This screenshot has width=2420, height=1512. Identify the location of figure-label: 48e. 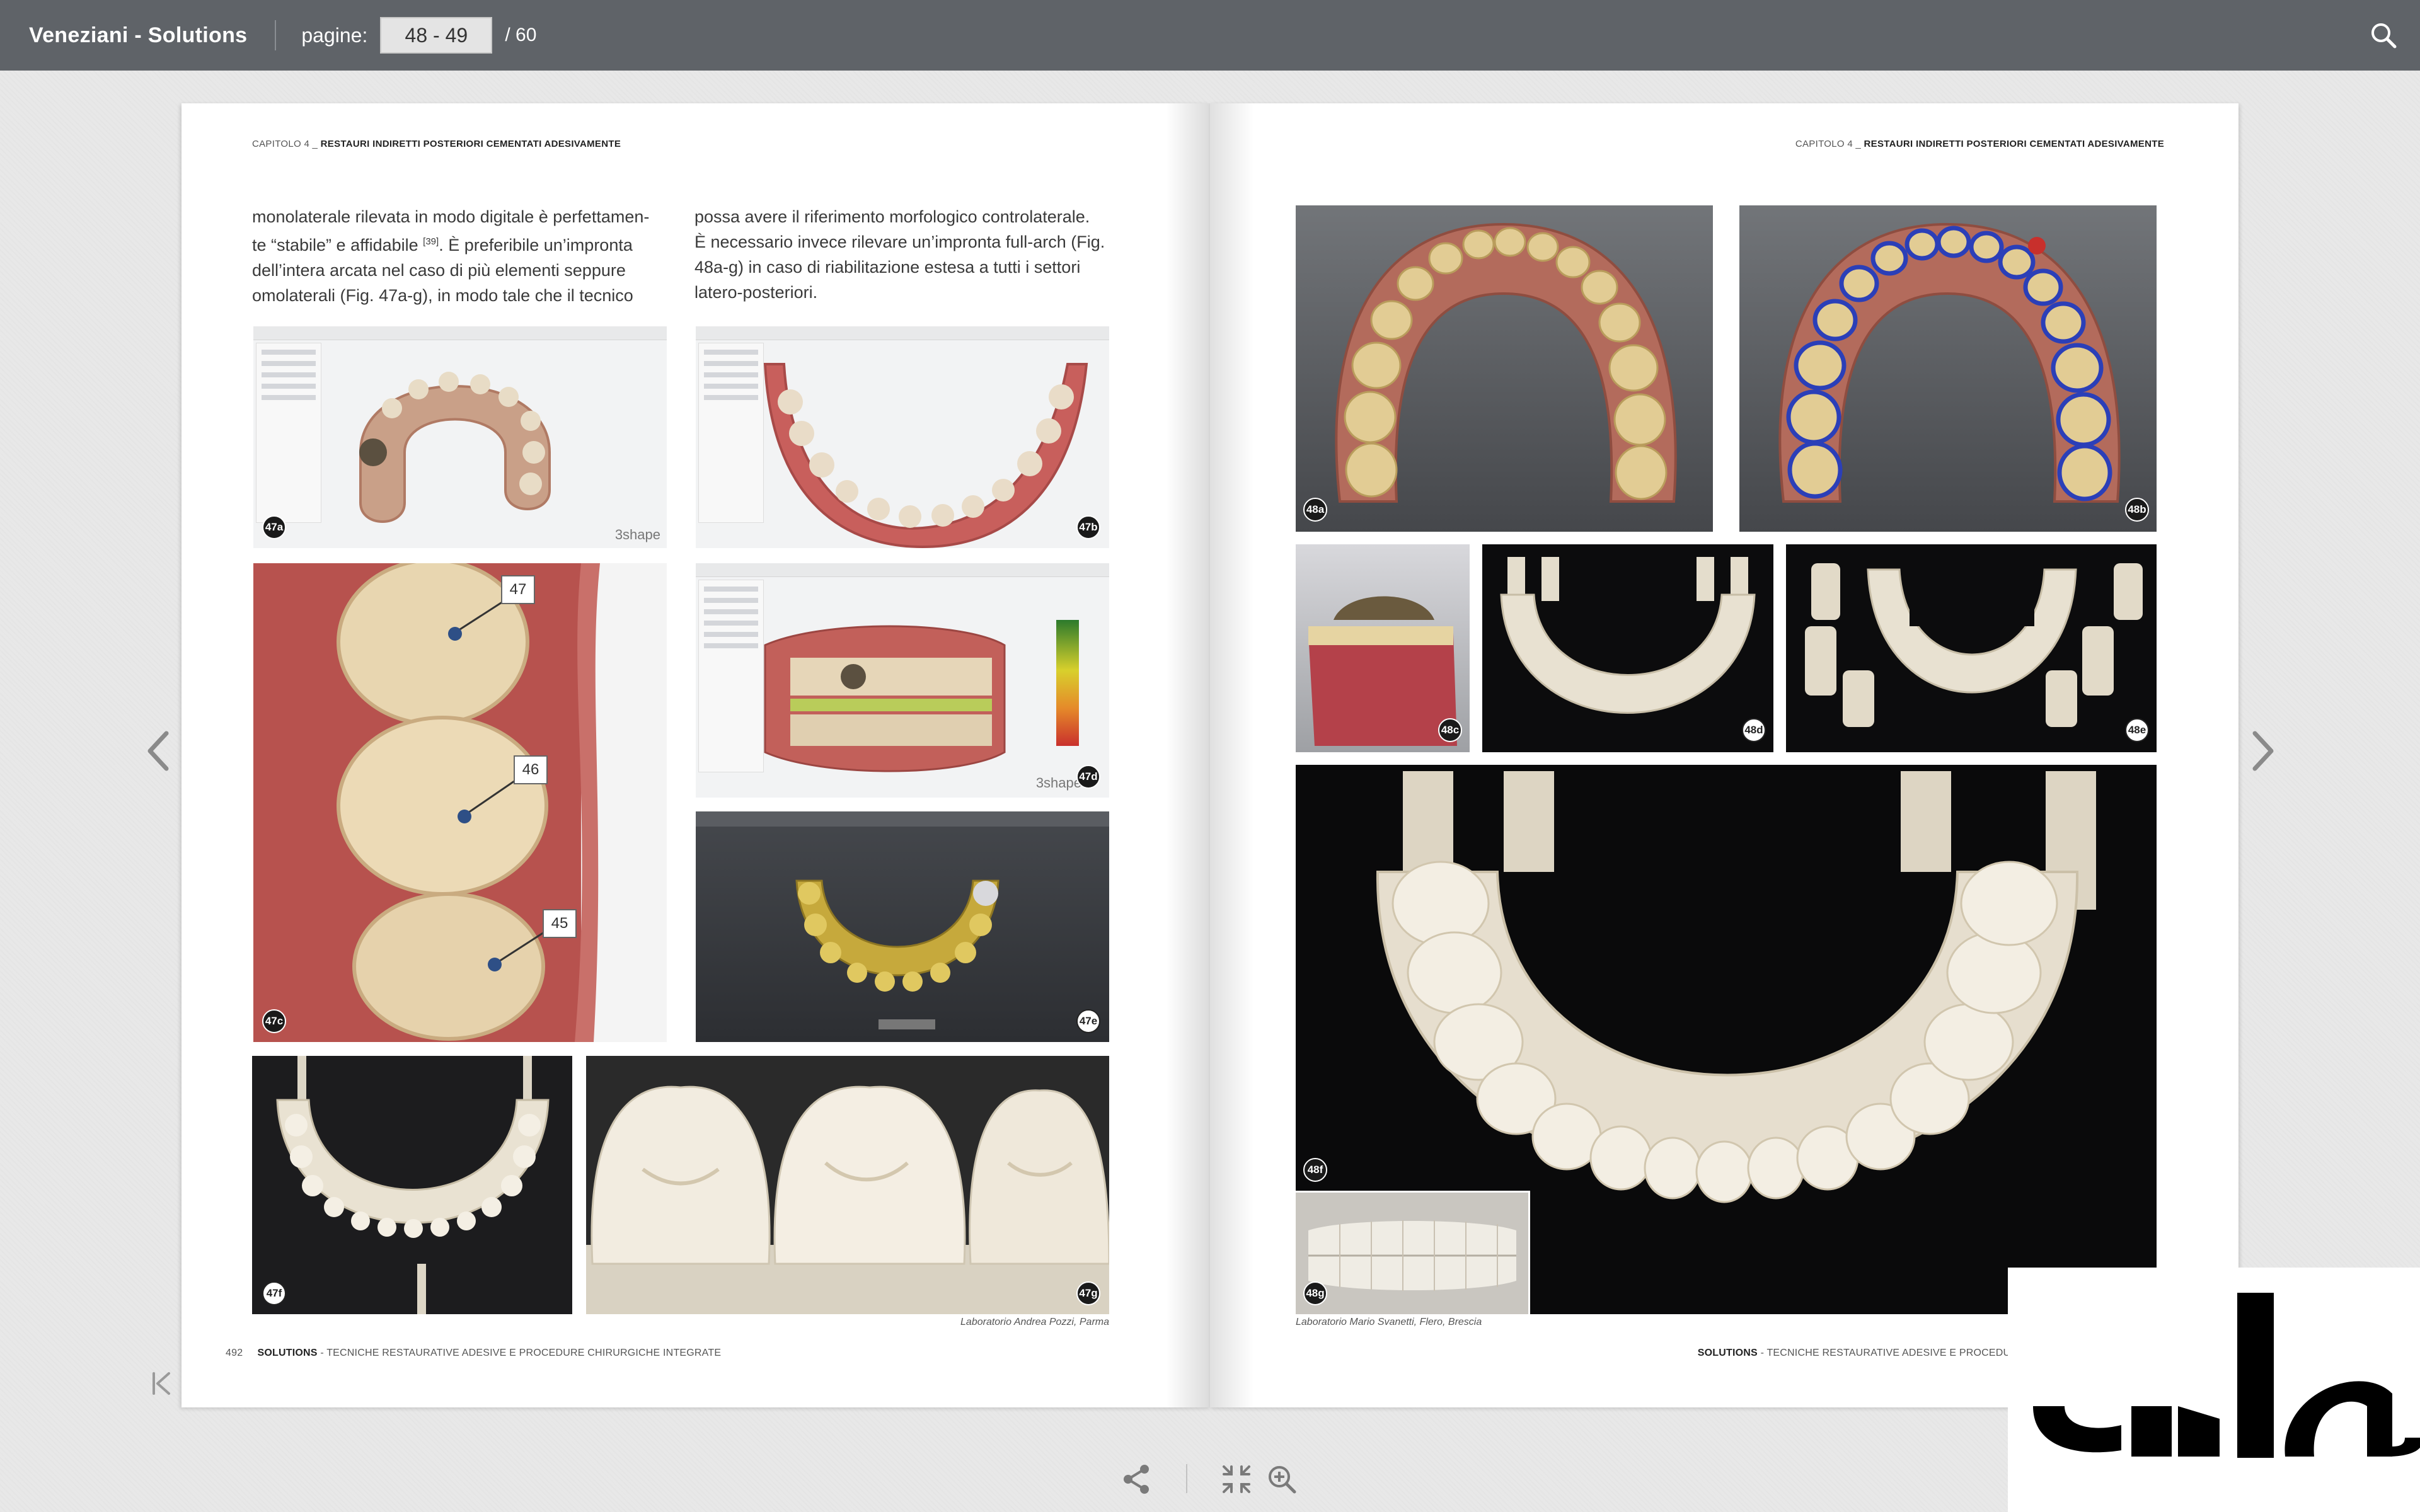
(2137, 730).